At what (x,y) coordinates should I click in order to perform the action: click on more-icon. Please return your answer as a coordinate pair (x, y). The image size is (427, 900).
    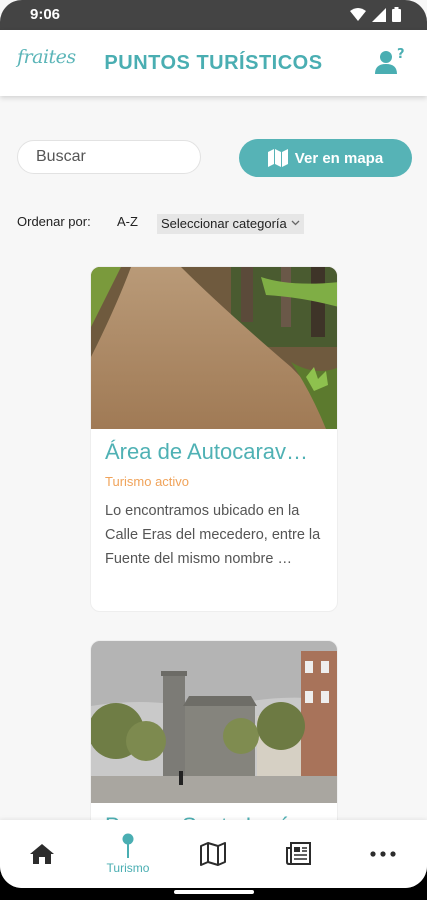
    Looking at the image, I should click on (383, 854).